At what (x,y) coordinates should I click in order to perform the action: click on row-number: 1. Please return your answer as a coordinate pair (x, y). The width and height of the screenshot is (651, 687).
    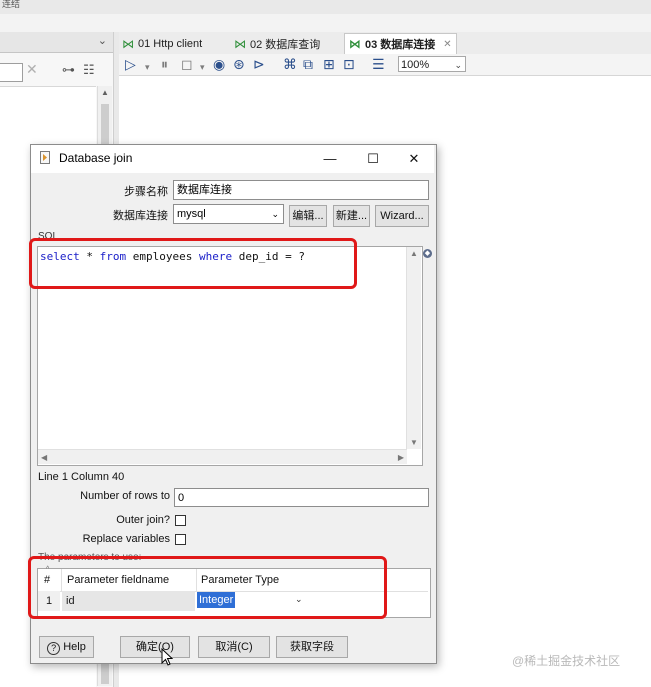
    Looking at the image, I should click on (49, 601).